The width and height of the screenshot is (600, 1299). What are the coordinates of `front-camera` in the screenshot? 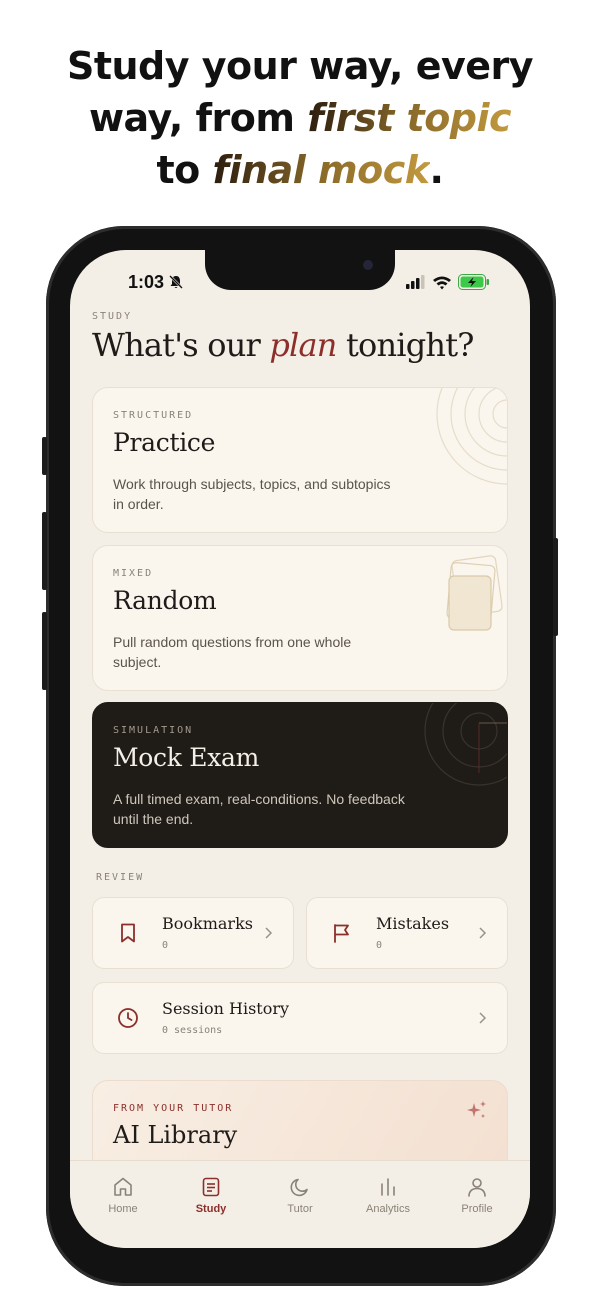 It's located at (368, 265).